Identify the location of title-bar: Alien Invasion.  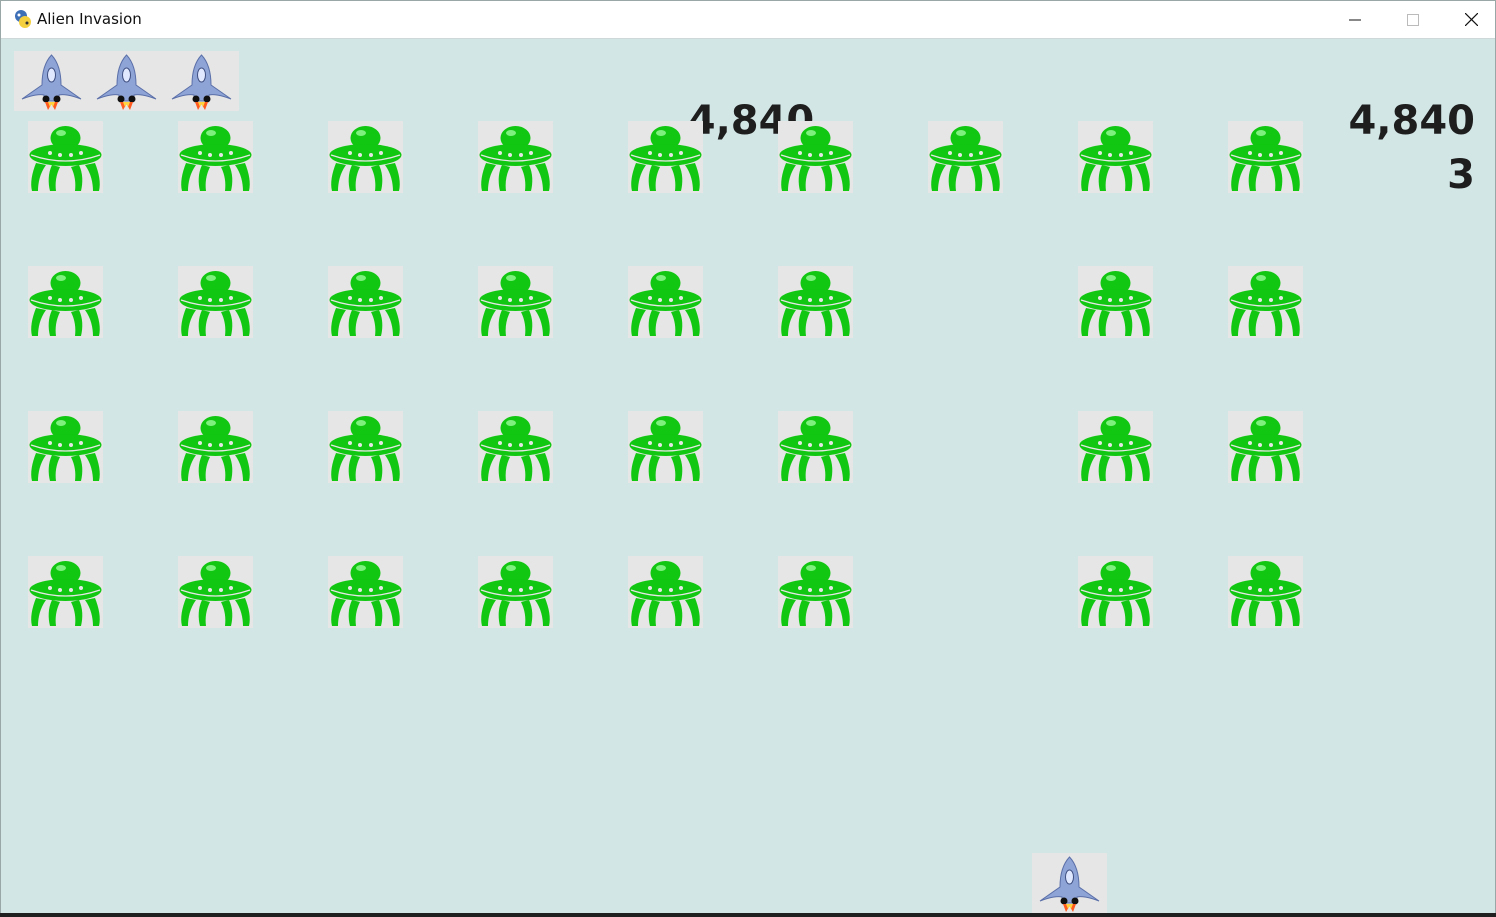
(748, 20).